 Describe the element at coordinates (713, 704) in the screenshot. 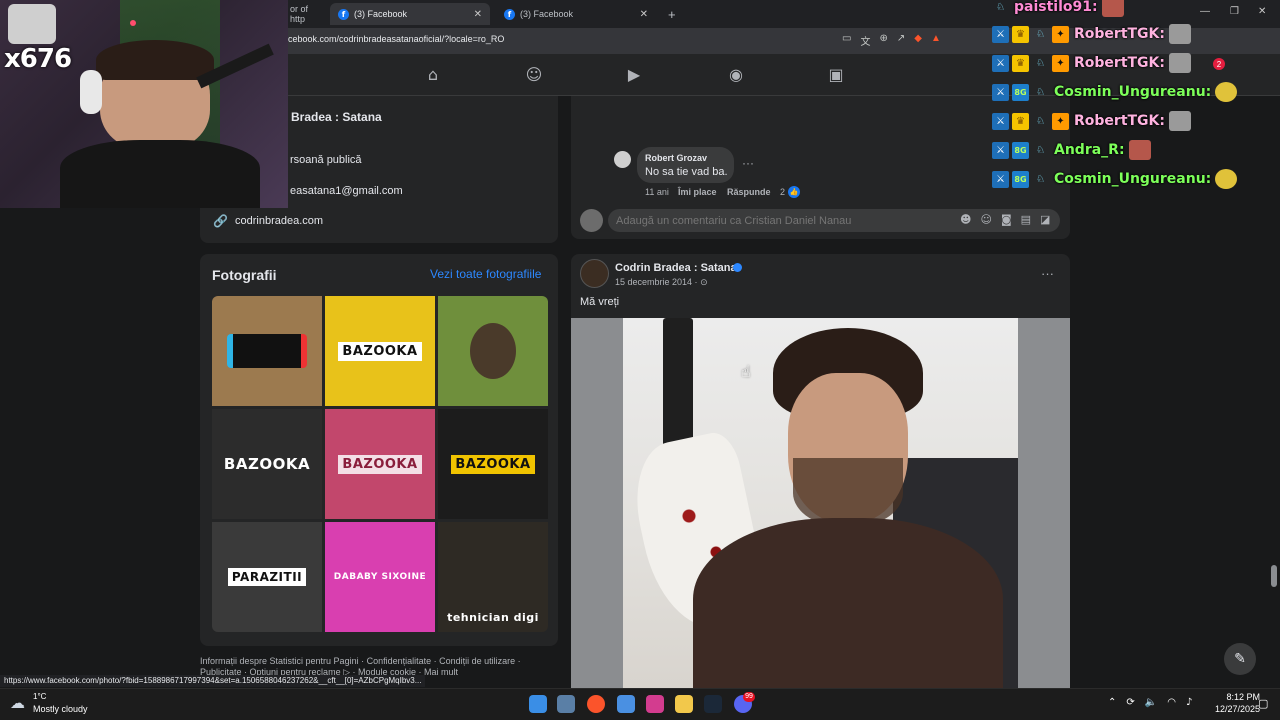

I see `steam-icon` at that location.